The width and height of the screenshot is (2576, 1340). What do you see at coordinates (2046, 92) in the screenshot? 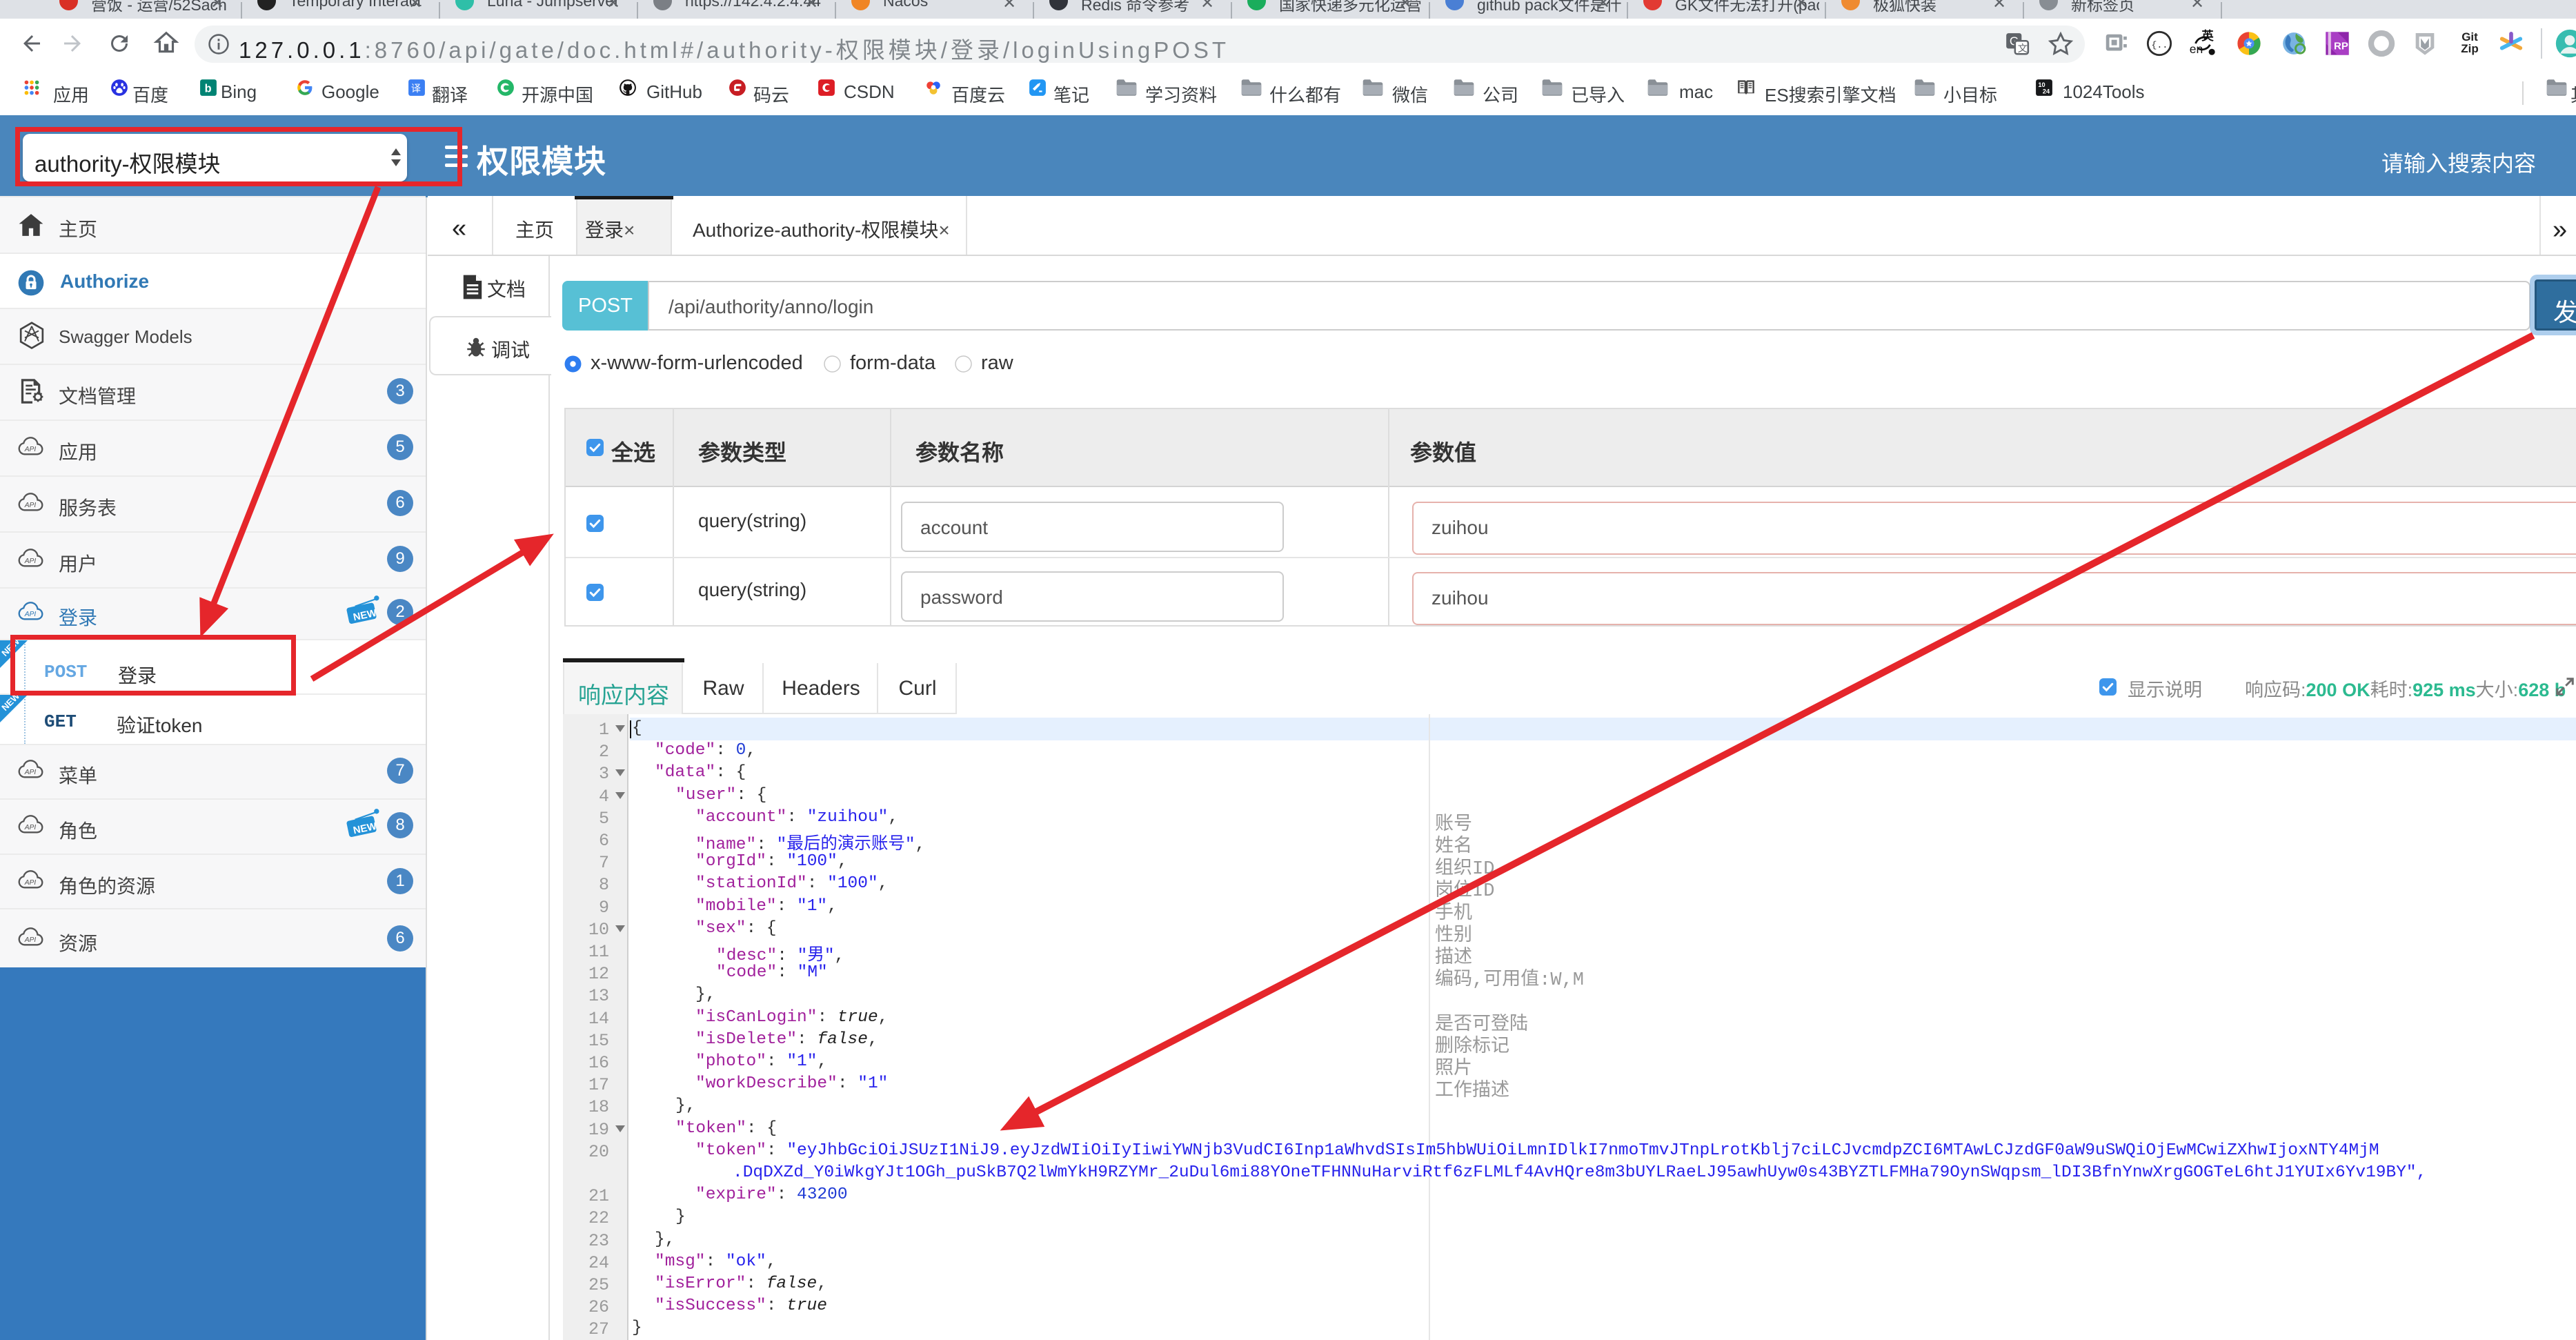
I see `svg-text: 24` at bounding box center [2046, 92].